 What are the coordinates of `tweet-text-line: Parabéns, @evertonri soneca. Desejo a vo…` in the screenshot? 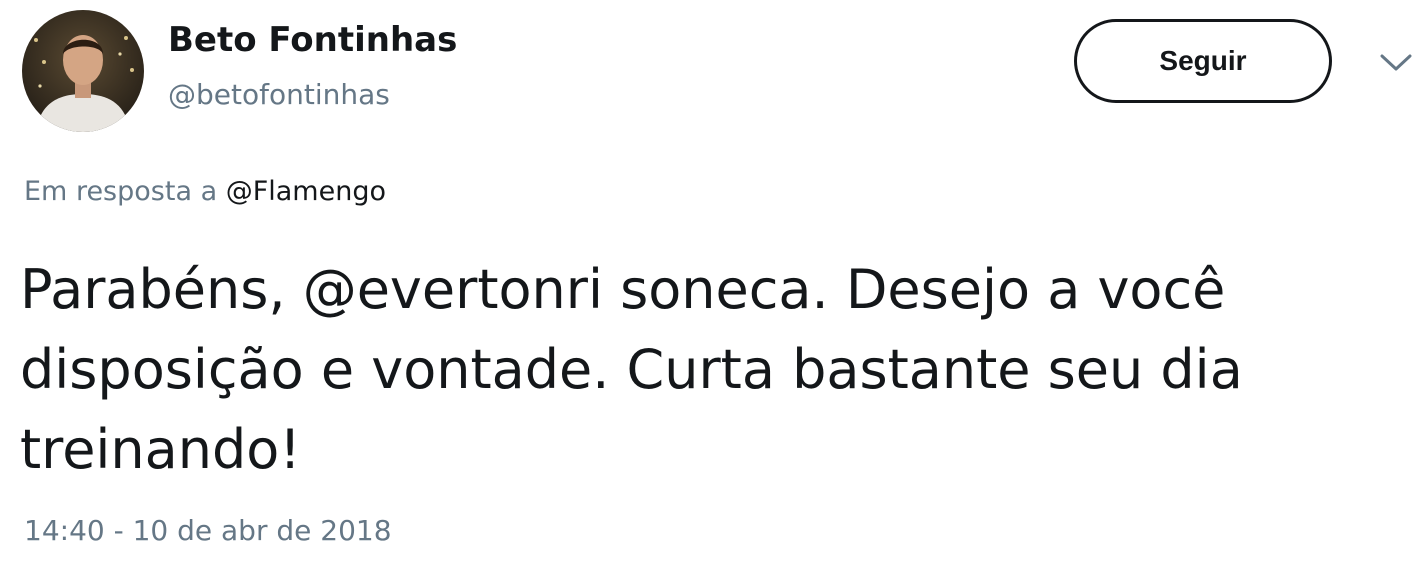 It's located at (623, 289).